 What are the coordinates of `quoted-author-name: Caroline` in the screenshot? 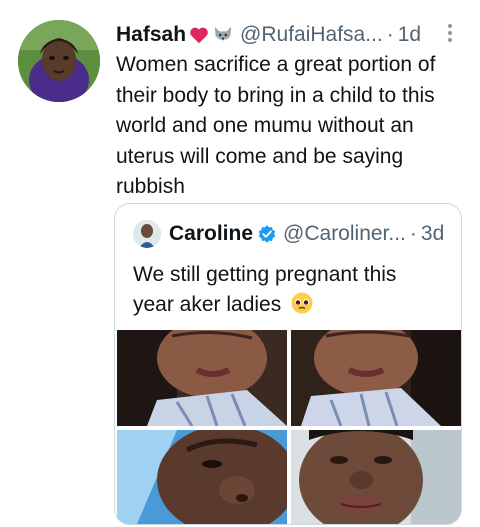 It's located at (211, 234).